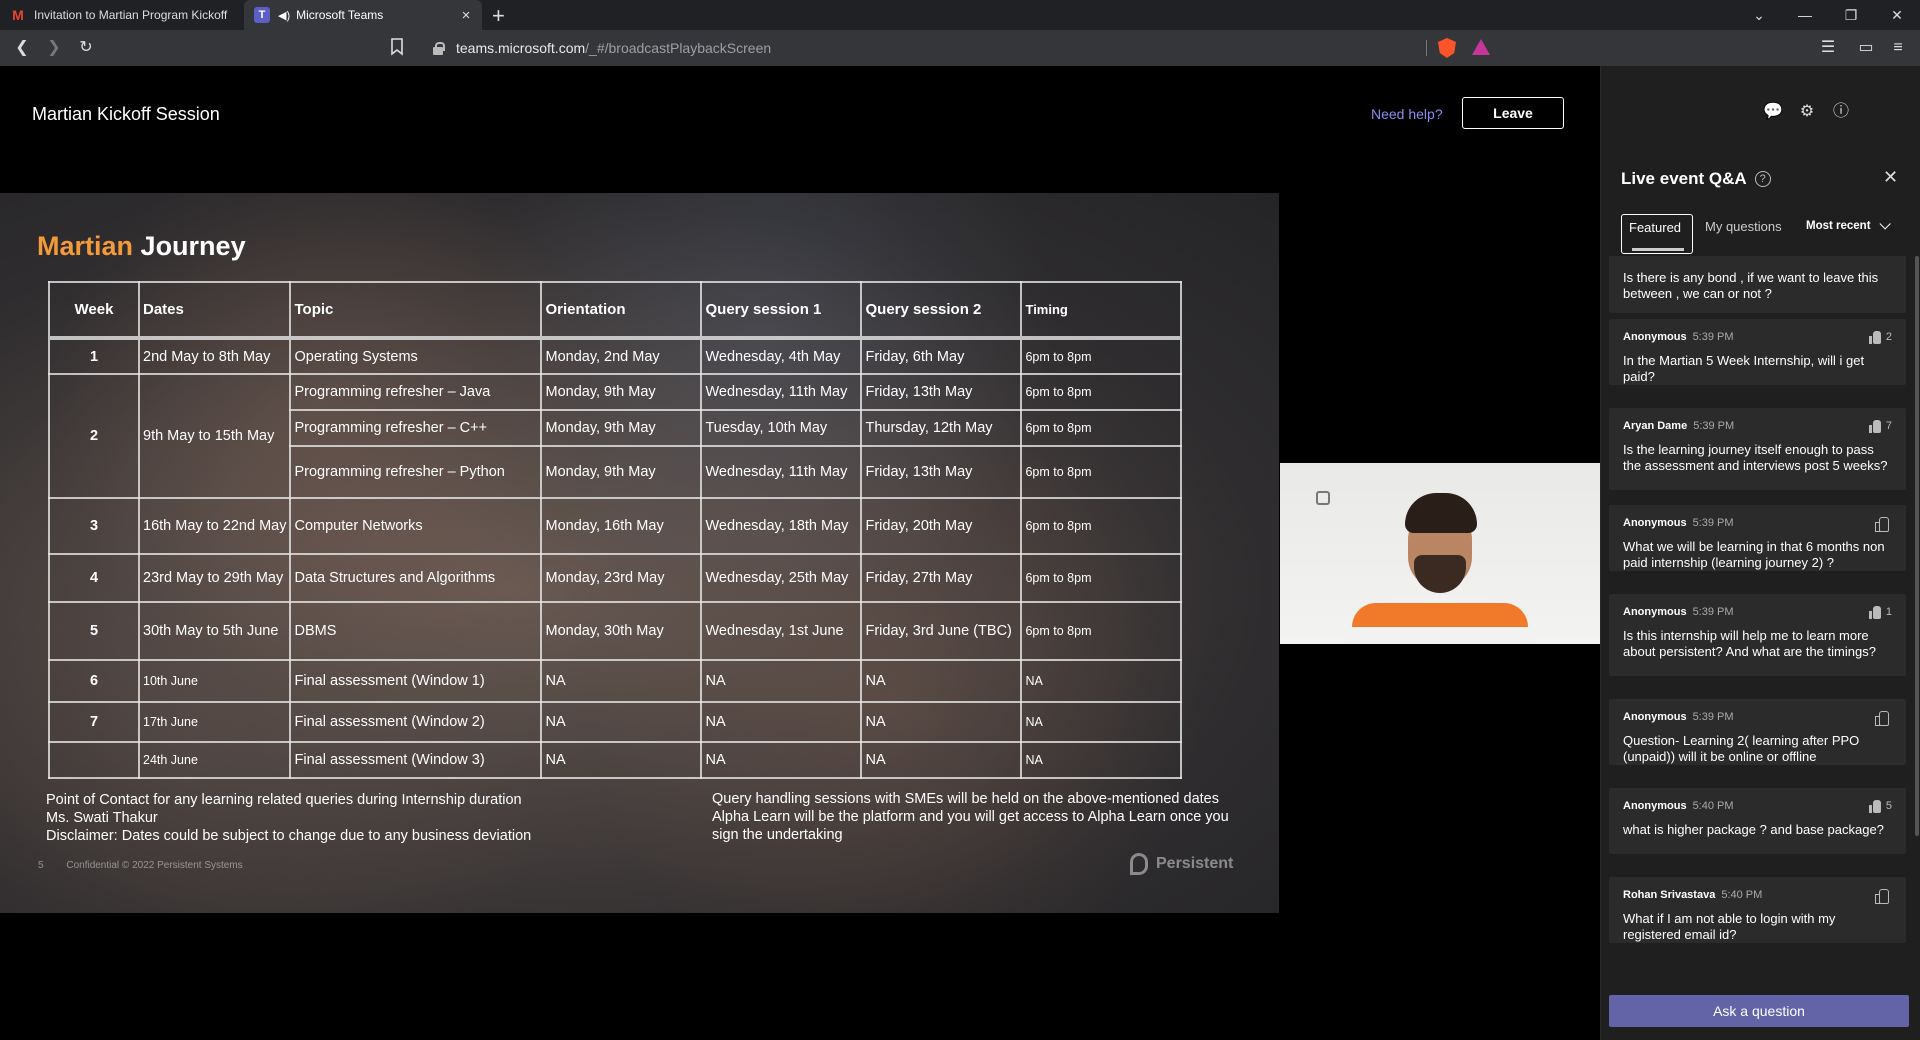  Describe the element at coordinates (193, 246) in the screenshot. I see `slide-title-rest: Journey` at that location.